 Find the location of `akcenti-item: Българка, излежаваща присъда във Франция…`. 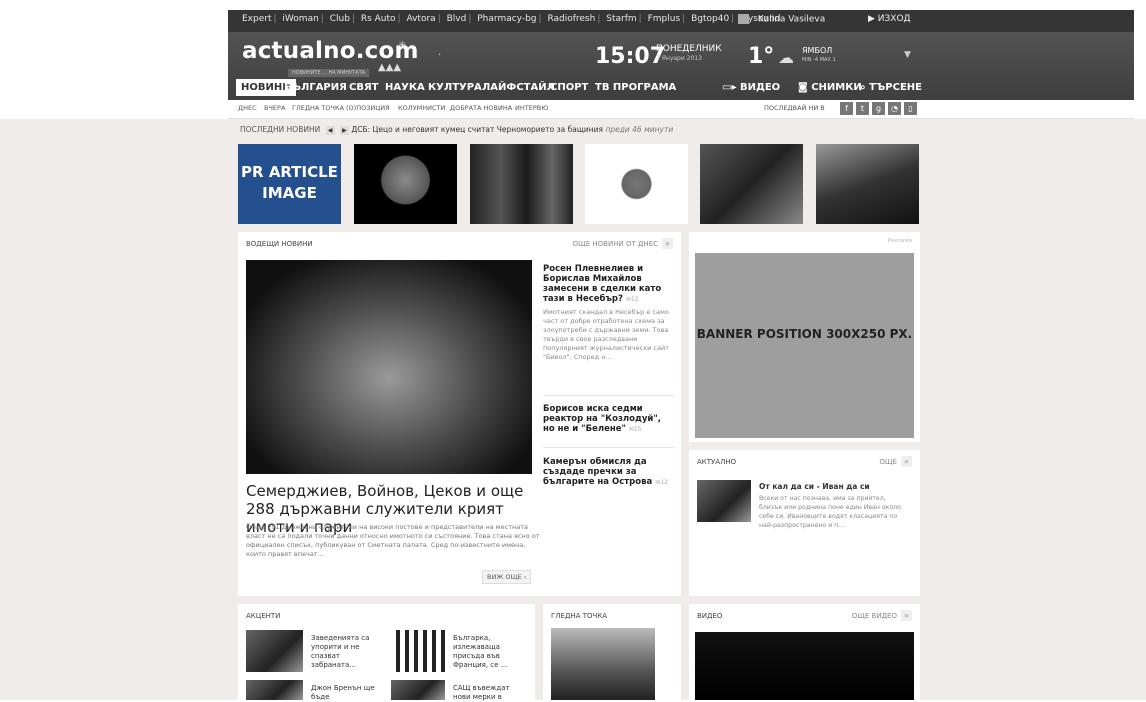

akcenti-item: Българка, излежаваща присъда във Франция… is located at coordinates (490, 652).